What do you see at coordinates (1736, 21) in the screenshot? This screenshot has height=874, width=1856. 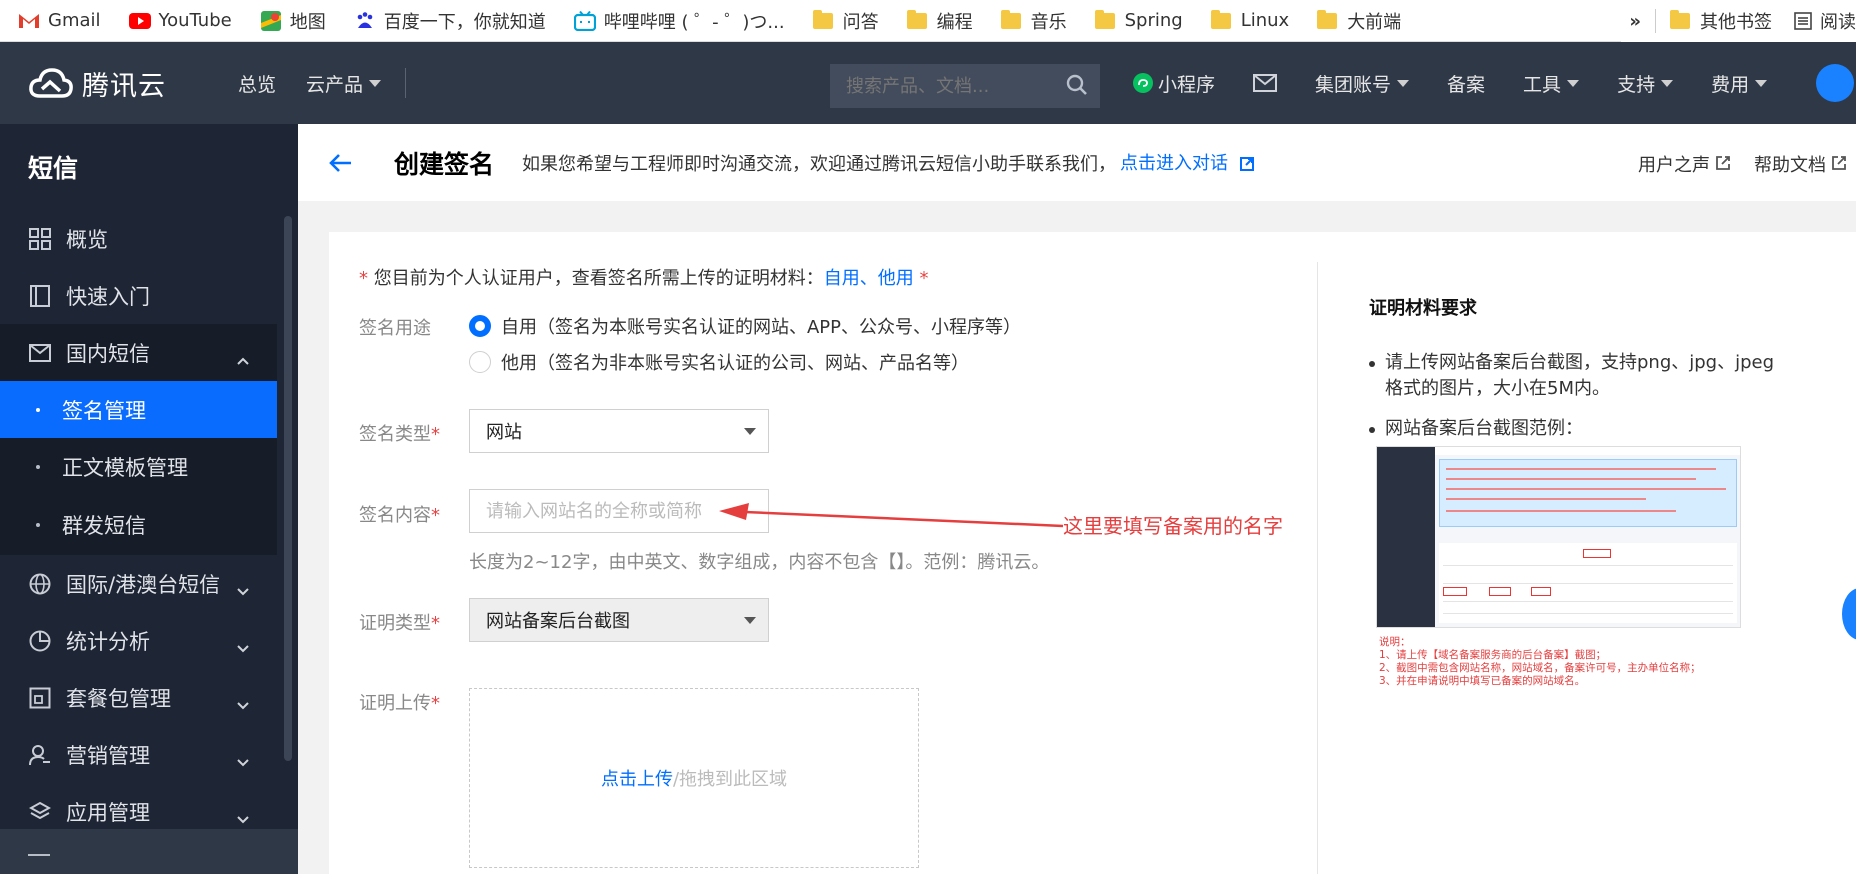 I see `bookmark-other: 其他书签` at bounding box center [1736, 21].